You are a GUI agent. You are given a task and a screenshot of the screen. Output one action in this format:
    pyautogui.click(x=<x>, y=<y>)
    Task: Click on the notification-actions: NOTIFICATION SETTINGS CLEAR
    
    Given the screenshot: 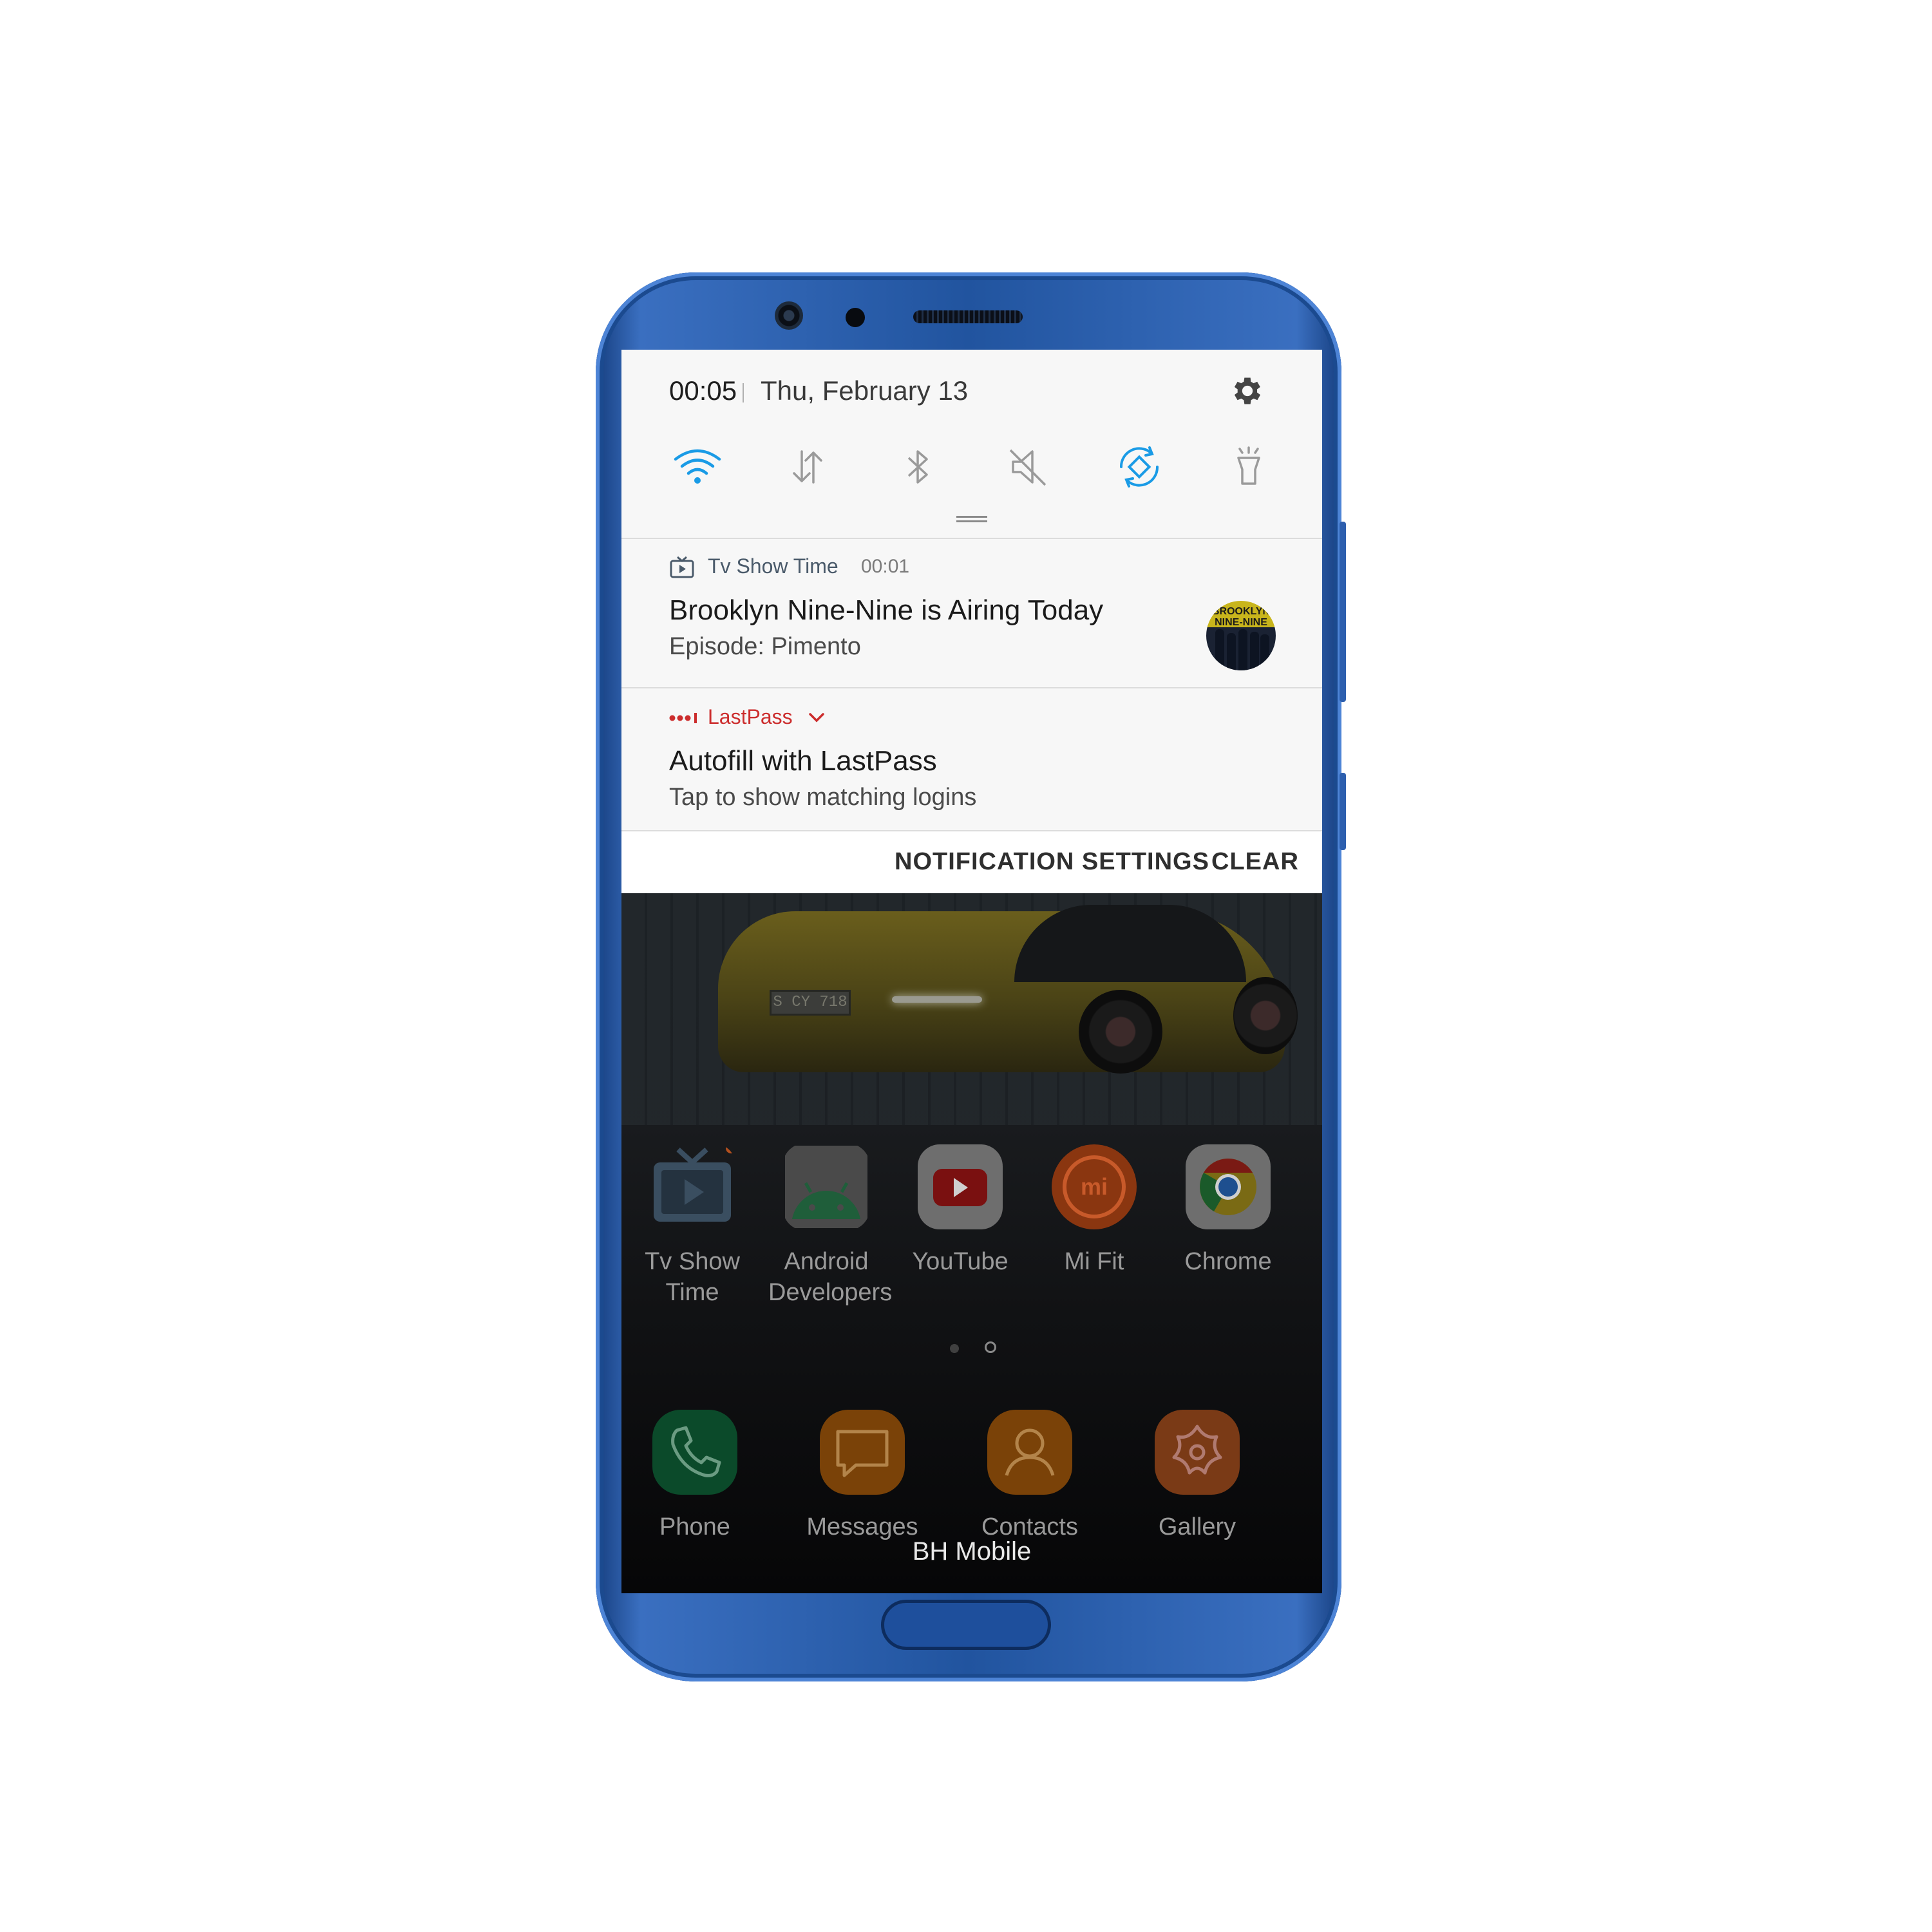 What is the action you would take?
    pyautogui.click(x=972, y=862)
    